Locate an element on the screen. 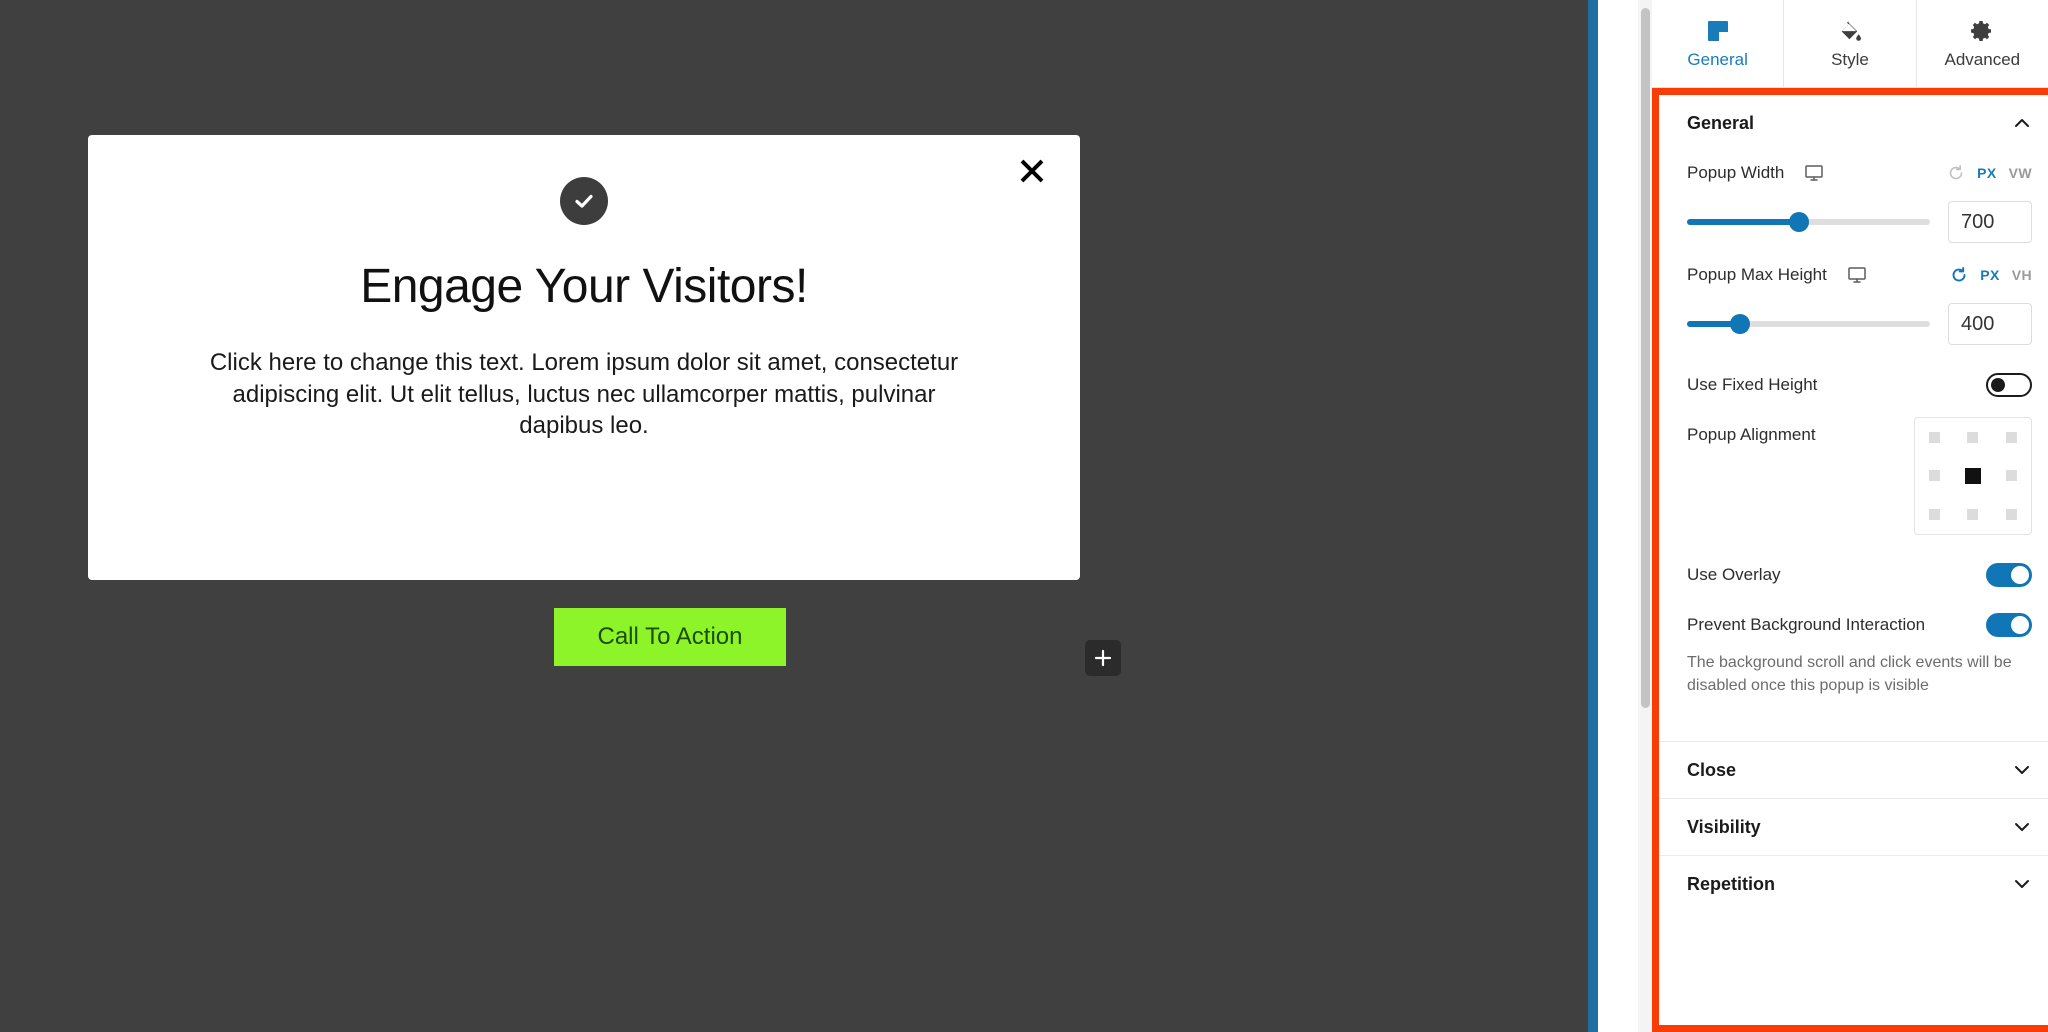 The width and height of the screenshot is (2048, 1032). row-popup-alignment: Popup Alignment is located at coordinates (1853, 473).